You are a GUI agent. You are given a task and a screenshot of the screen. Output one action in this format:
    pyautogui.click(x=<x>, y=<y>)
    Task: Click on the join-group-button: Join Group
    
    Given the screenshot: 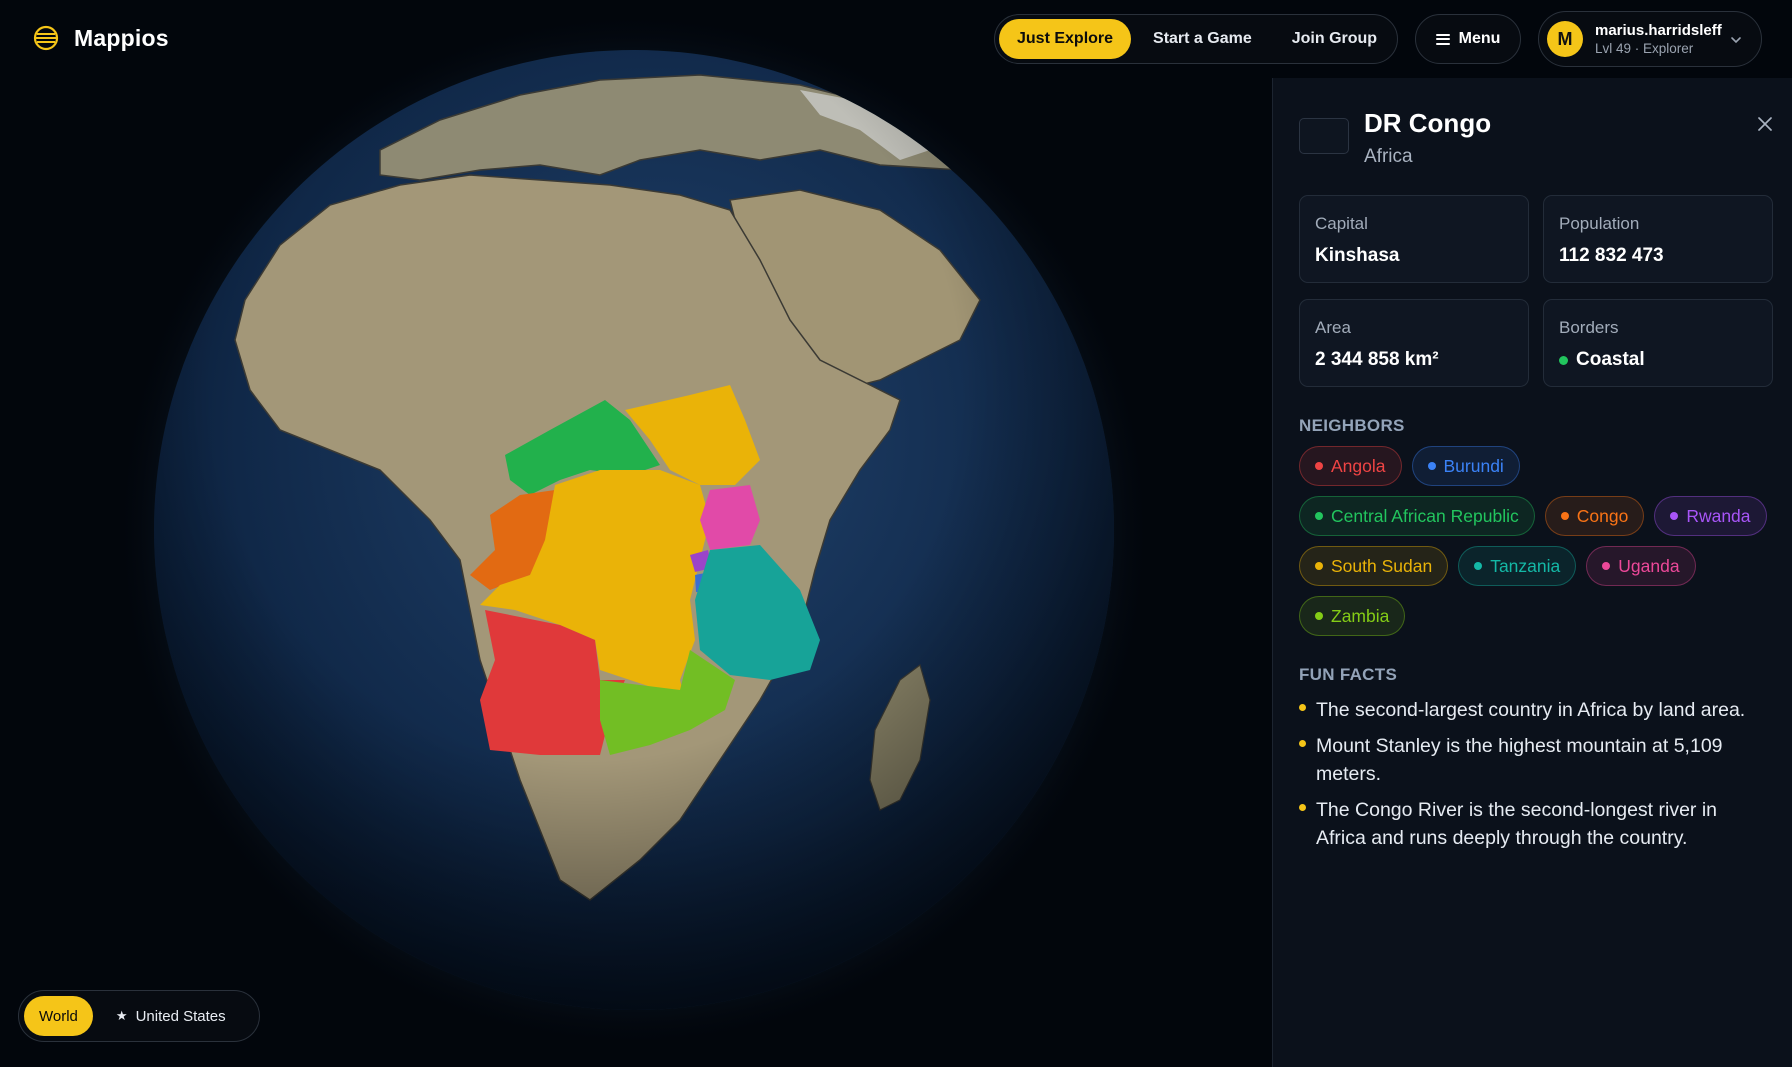 What is the action you would take?
    pyautogui.click(x=1334, y=39)
    